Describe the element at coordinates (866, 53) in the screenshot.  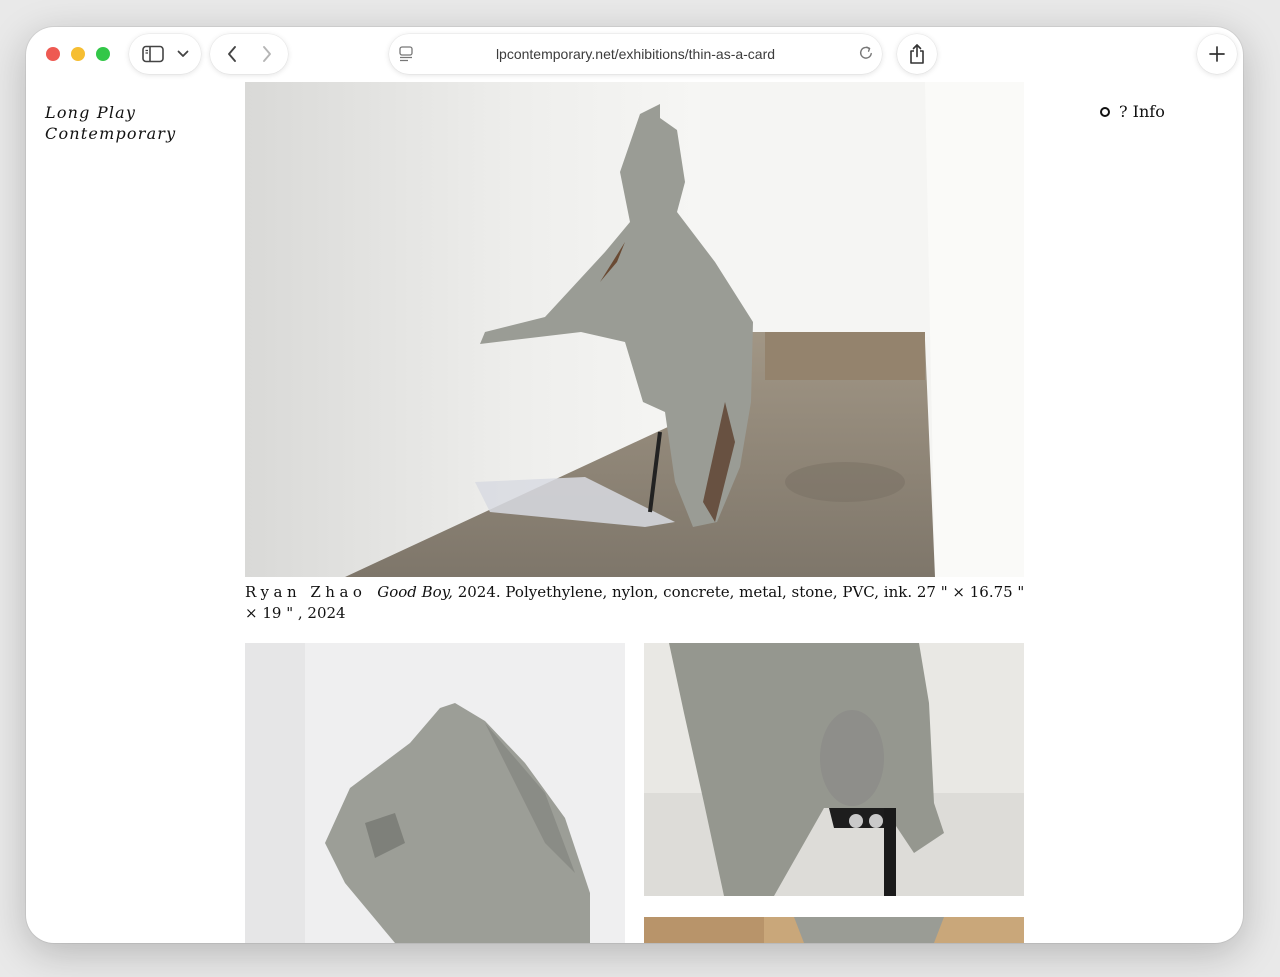
I see `reload-icon` at that location.